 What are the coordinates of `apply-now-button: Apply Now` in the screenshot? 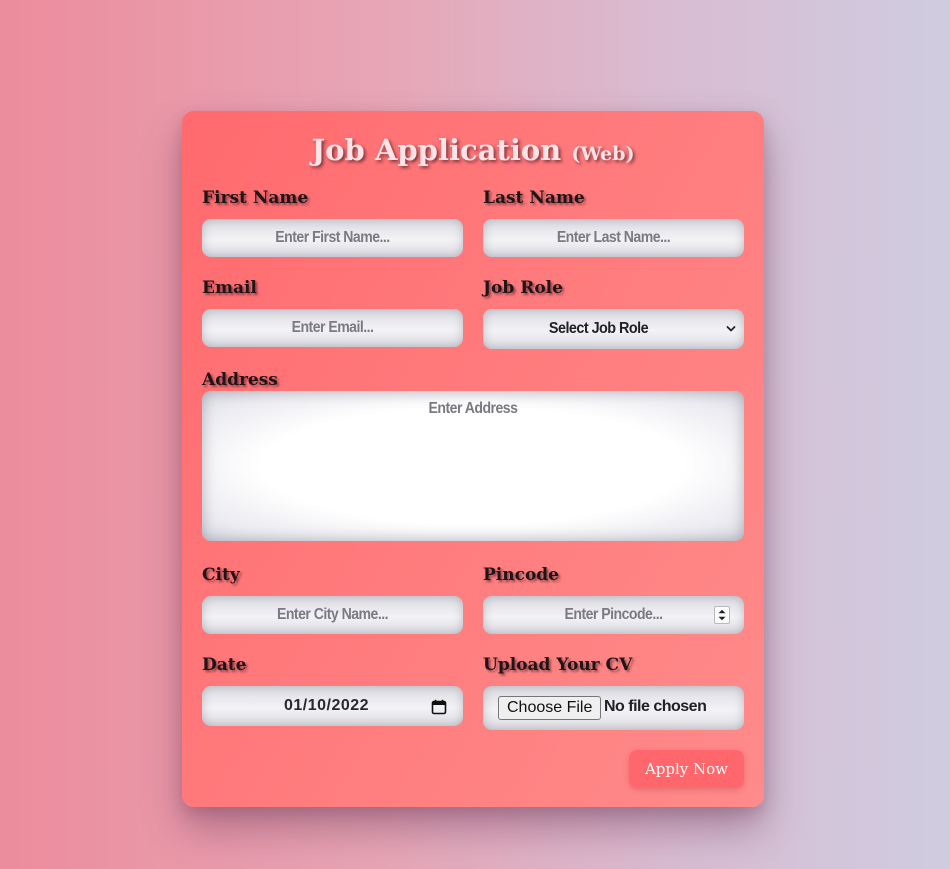 It's located at (686, 769).